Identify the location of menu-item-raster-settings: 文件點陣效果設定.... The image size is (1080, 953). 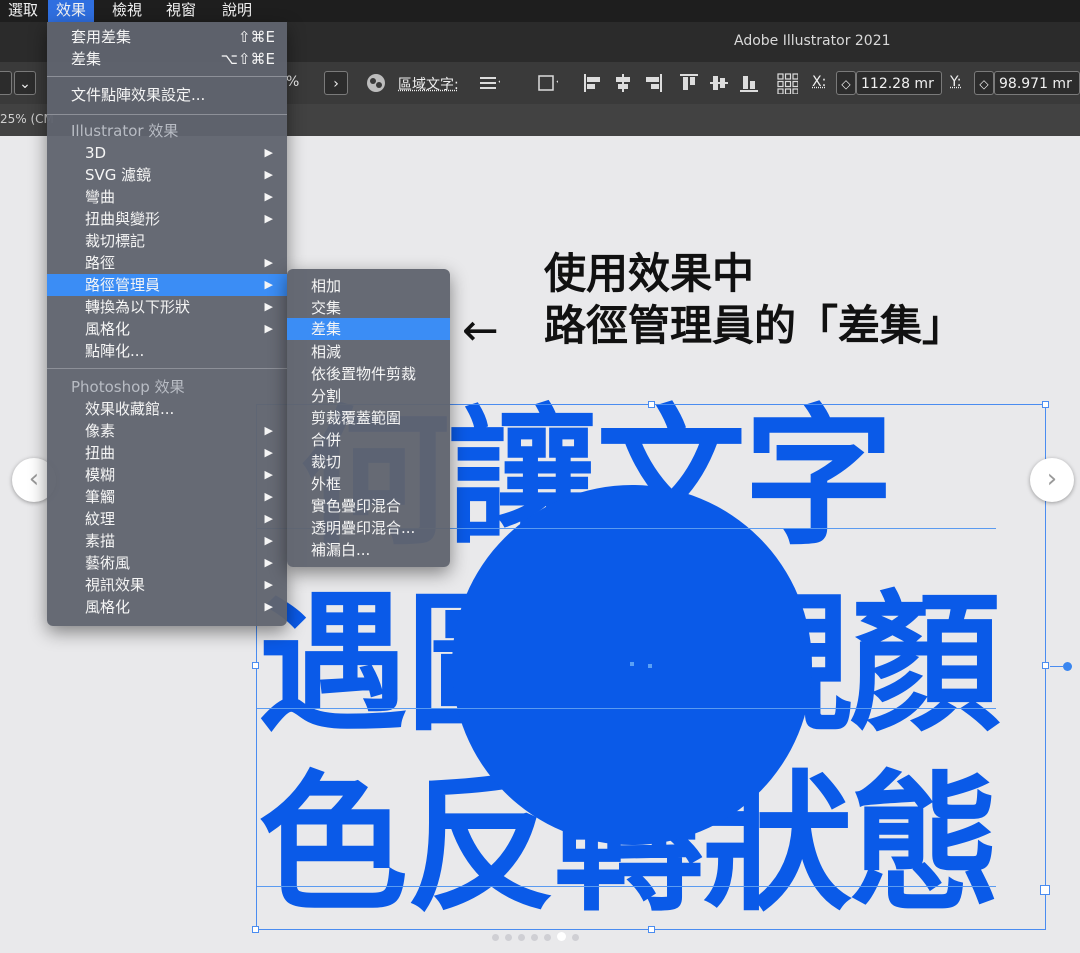
(167, 95).